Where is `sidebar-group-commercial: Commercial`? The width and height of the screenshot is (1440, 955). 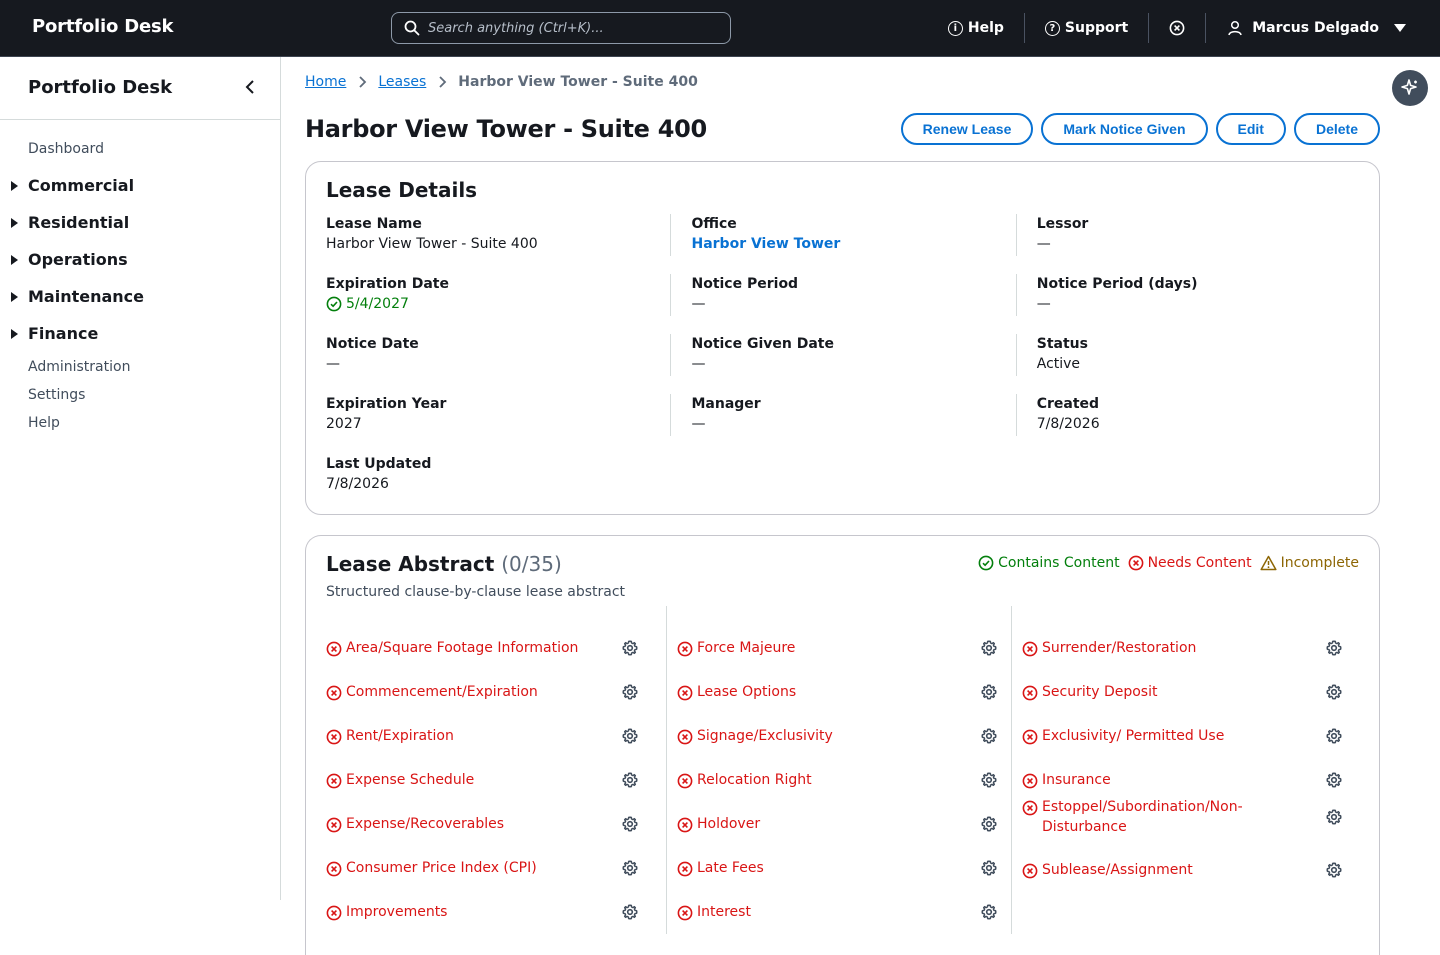
sidebar-group-commercial: Commercial is located at coordinates (140, 185).